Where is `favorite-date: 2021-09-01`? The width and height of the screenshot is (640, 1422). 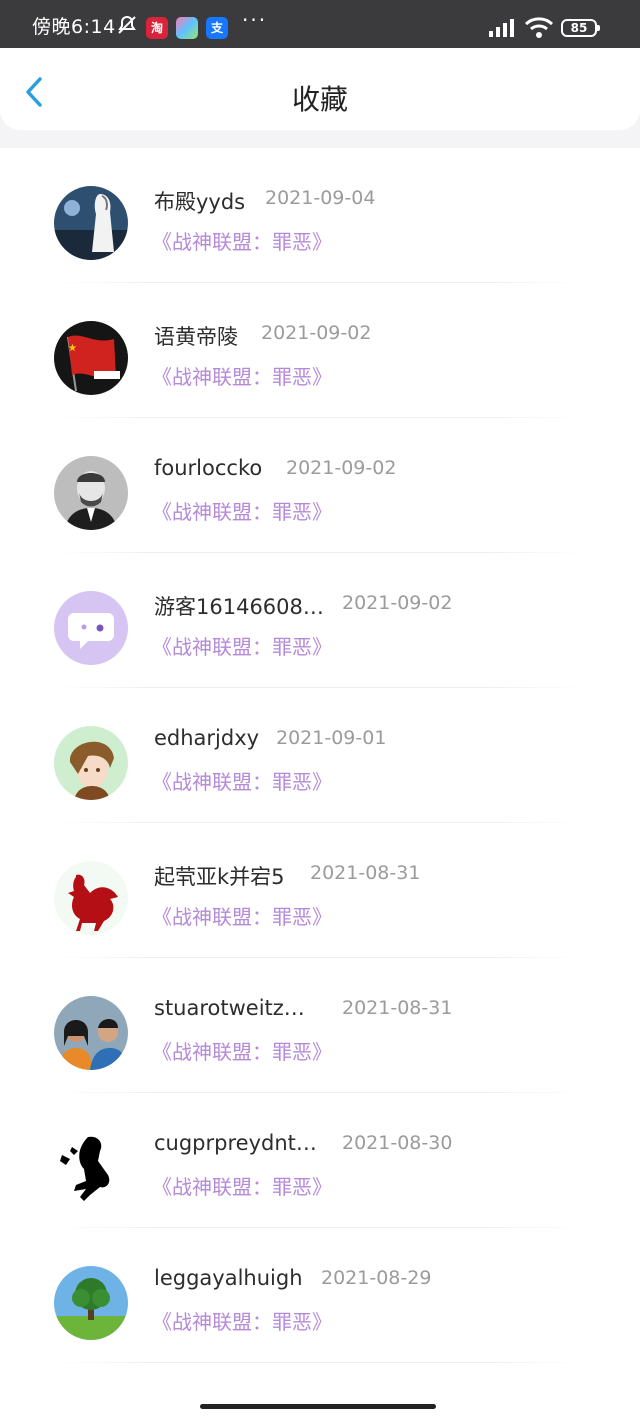 favorite-date: 2021-09-01 is located at coordinates (331, 738).